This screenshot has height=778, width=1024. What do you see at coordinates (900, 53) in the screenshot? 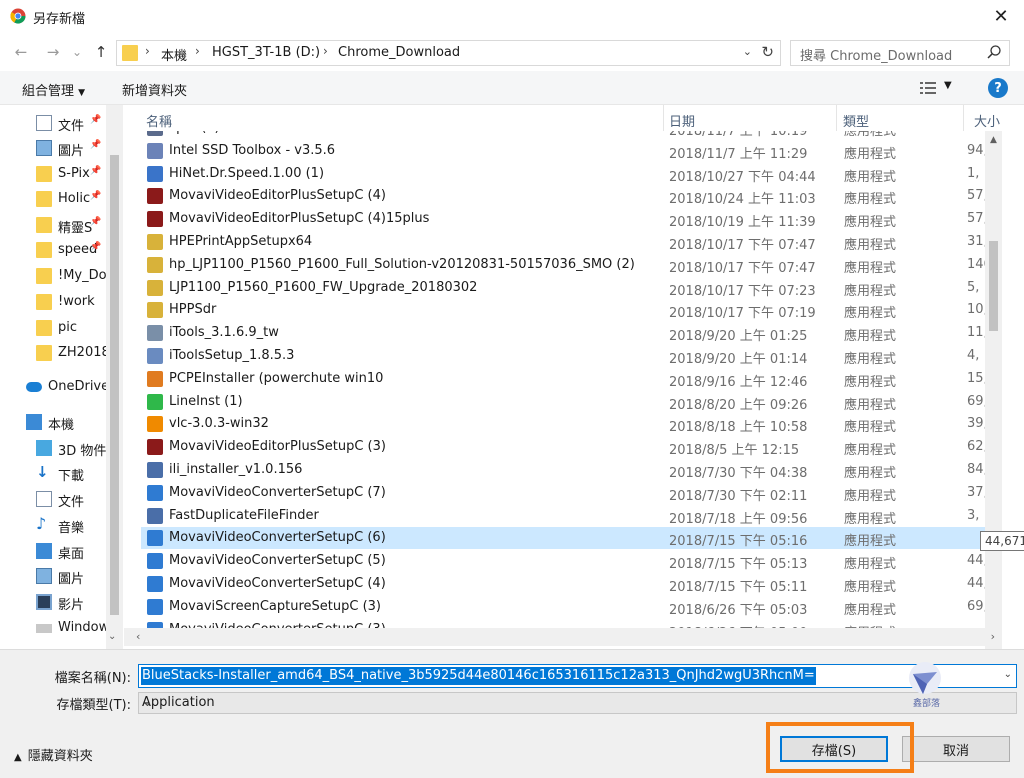
I see `search-input: 搜尋 Chrome_Download` at bounding box center [900, 53].